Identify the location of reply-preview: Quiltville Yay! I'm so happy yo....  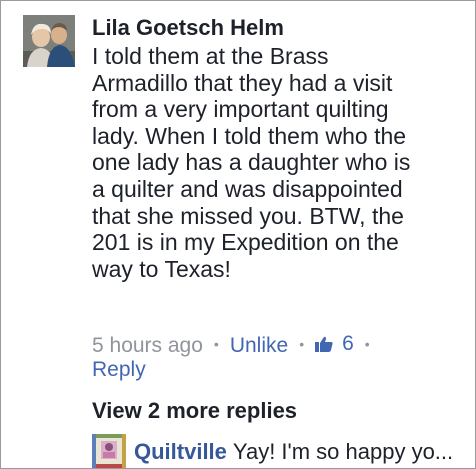
(293, 452).